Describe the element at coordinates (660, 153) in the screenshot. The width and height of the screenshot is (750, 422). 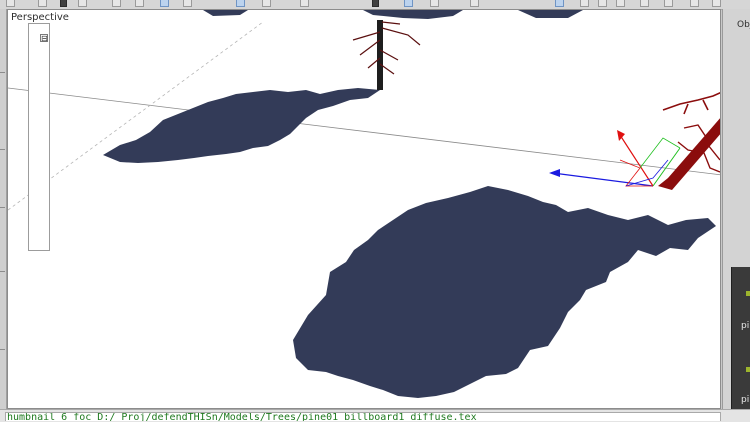
I see `gizmo-plane` at that location.